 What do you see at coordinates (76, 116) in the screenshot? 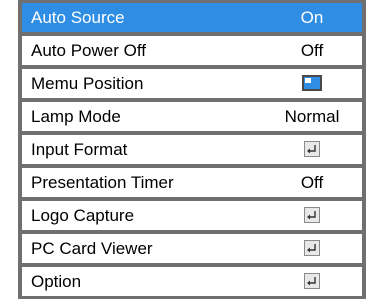
I see `menu-item-label: Lamp Mode` at bounding box center [76, 116].